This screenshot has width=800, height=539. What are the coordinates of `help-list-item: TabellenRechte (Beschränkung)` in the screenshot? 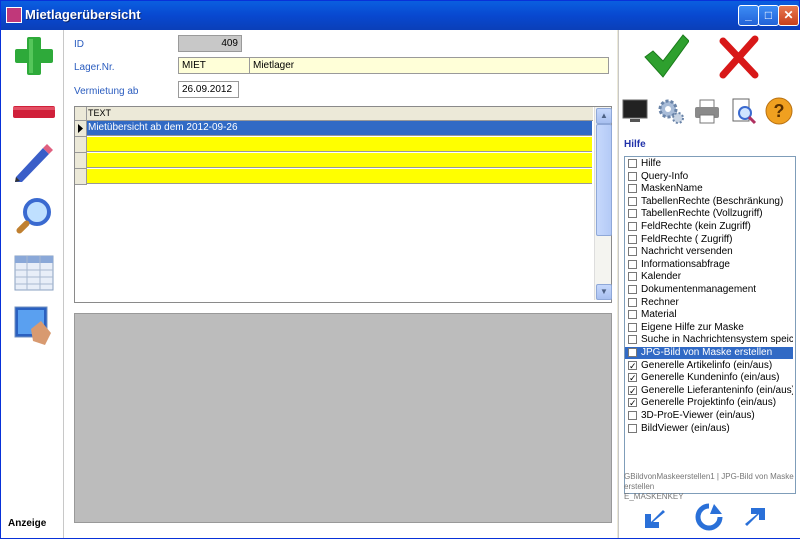 It's located at (709, 202).